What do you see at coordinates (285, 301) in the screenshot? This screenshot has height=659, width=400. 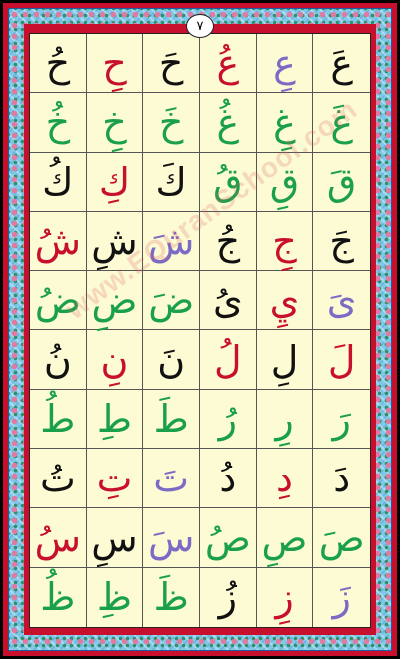 I see `letter-cell: يِ` at bounding box center [285, 301].